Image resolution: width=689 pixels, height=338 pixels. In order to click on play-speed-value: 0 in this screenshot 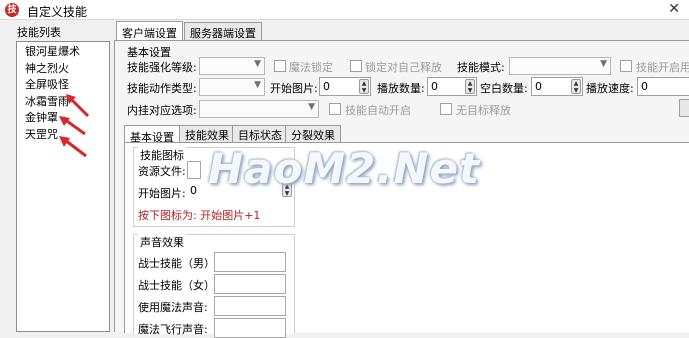, I will do `click(644, 86)`.